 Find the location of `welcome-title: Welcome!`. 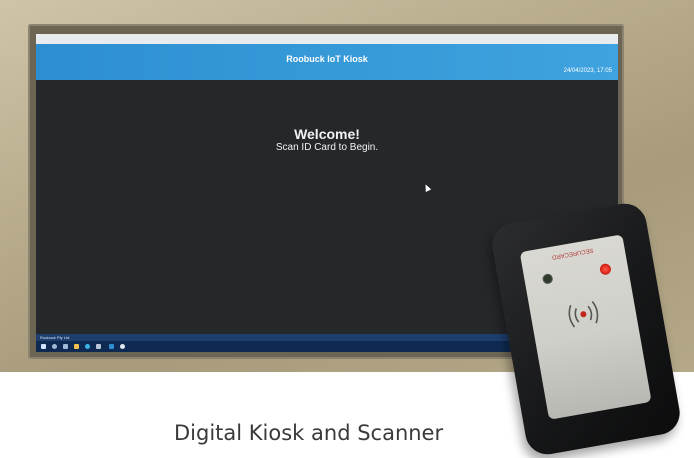

welcome-title: Welcome! is located at coordinates (327, 134).